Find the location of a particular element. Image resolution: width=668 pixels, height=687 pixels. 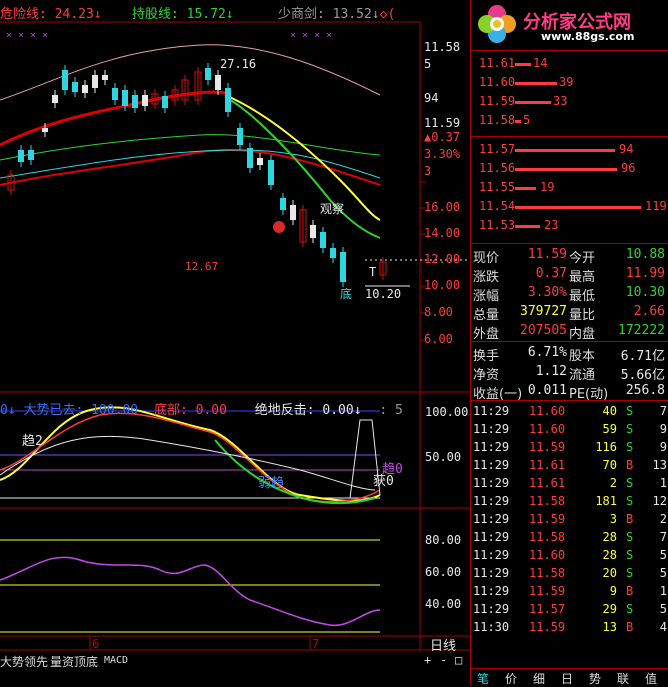

sword-line-label: 少商剑: 13.52↓◇( is located at coordinates (337, 14).